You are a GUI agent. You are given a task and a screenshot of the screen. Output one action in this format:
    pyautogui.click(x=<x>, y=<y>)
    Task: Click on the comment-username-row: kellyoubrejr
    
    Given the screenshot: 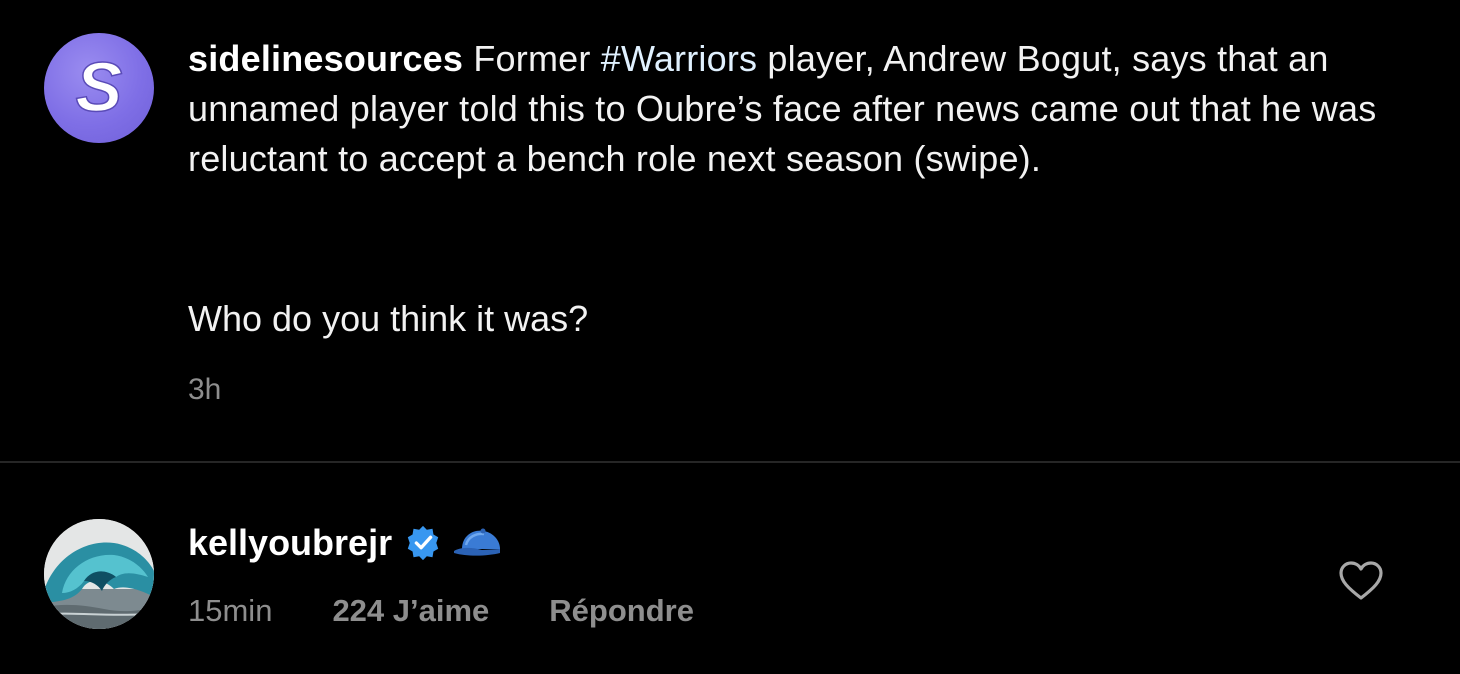 What is the action you would take?
    pyautogui.click(x=348, y=543)
    